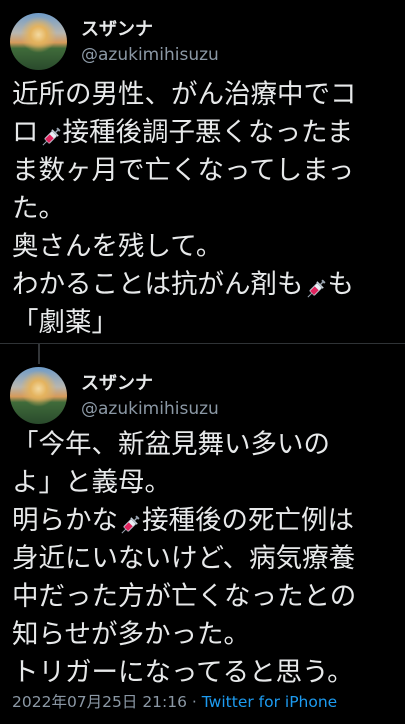 The image size is (405, 724). I want to click on tweet-text-segment: 中だった方が亡くなったとの, so click(184, 596).